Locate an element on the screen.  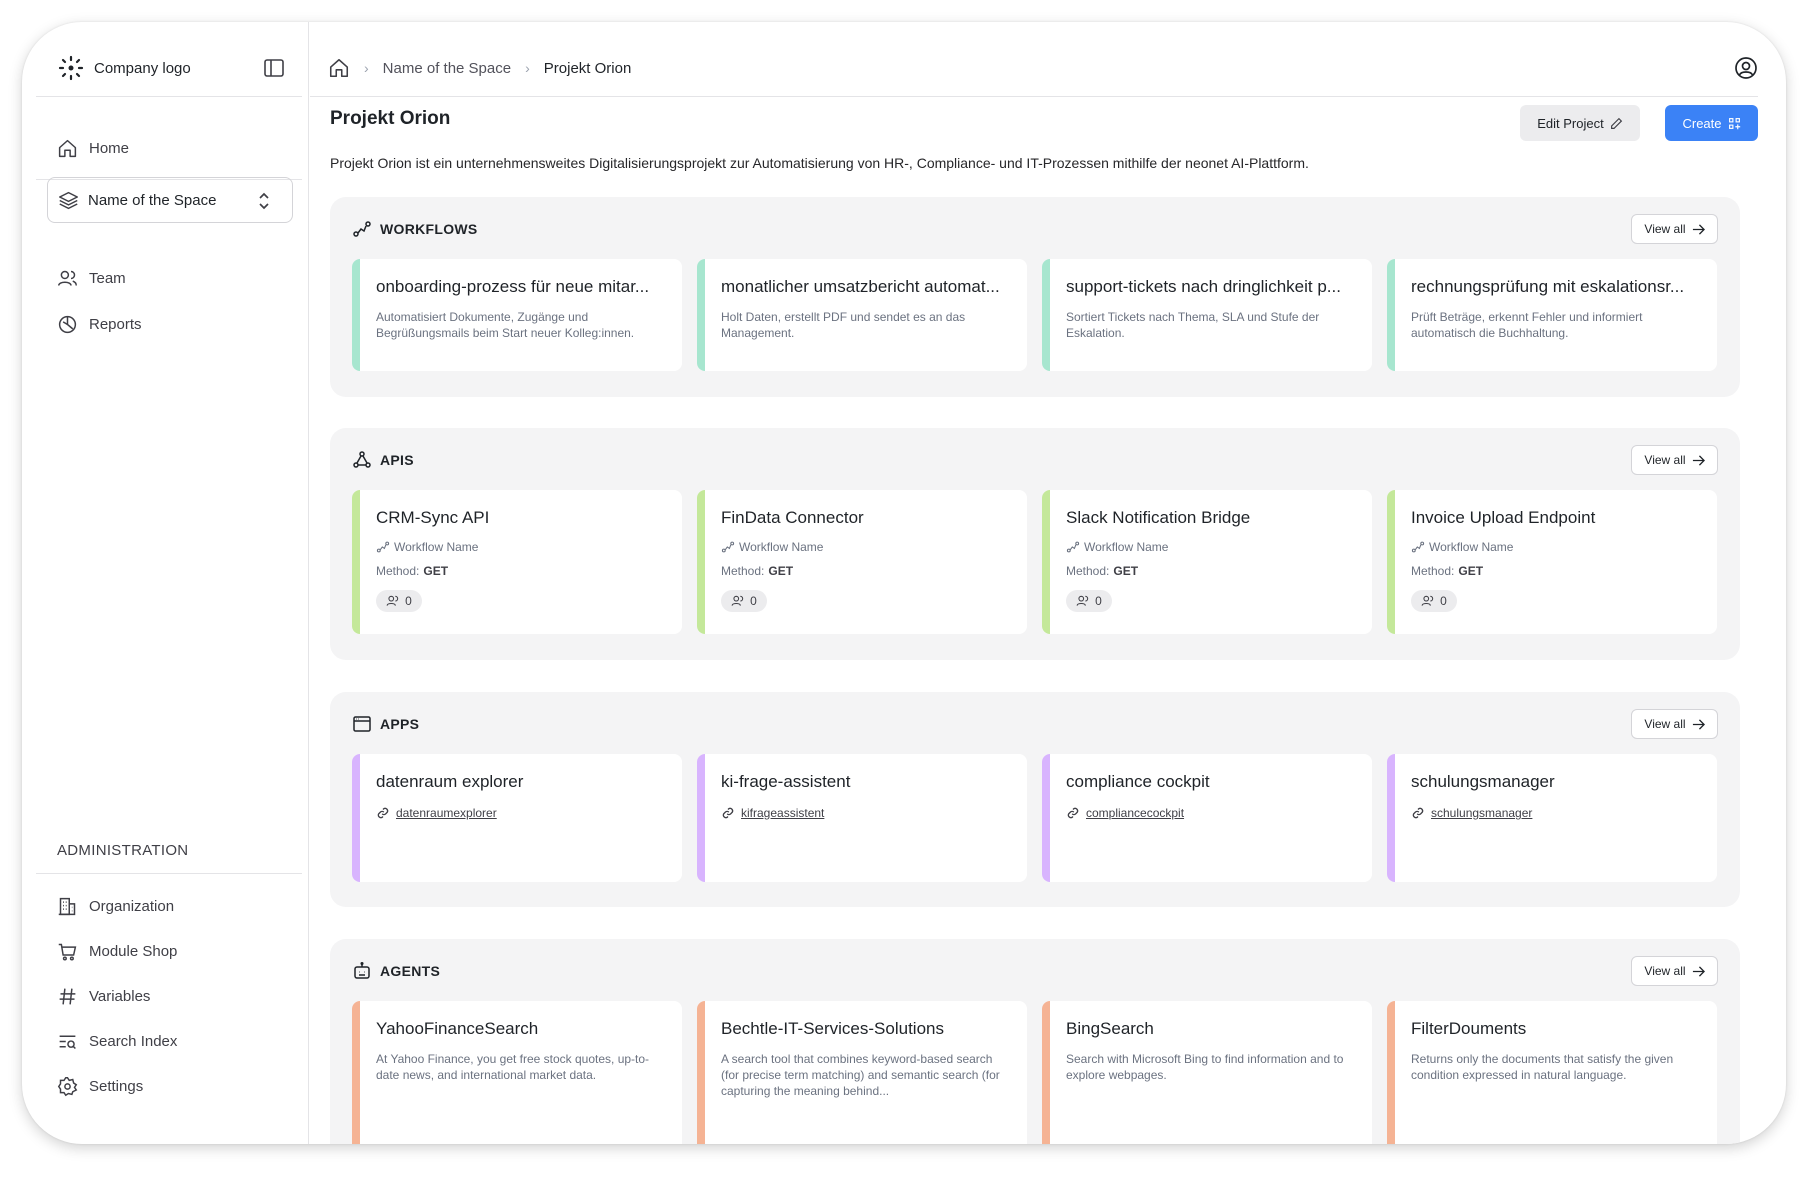
space-selector: Name of the Space is located at coordinates (170, 200).